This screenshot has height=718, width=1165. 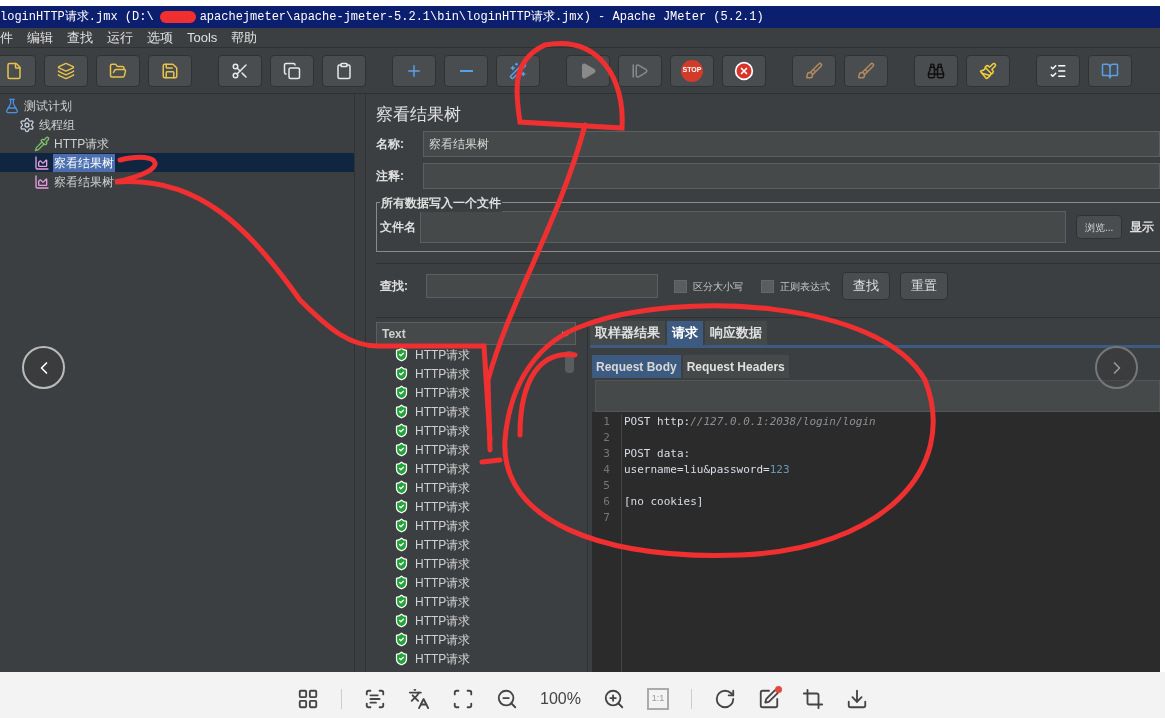 I want to click on field-label: 查找:, so click(x=394, y=286).